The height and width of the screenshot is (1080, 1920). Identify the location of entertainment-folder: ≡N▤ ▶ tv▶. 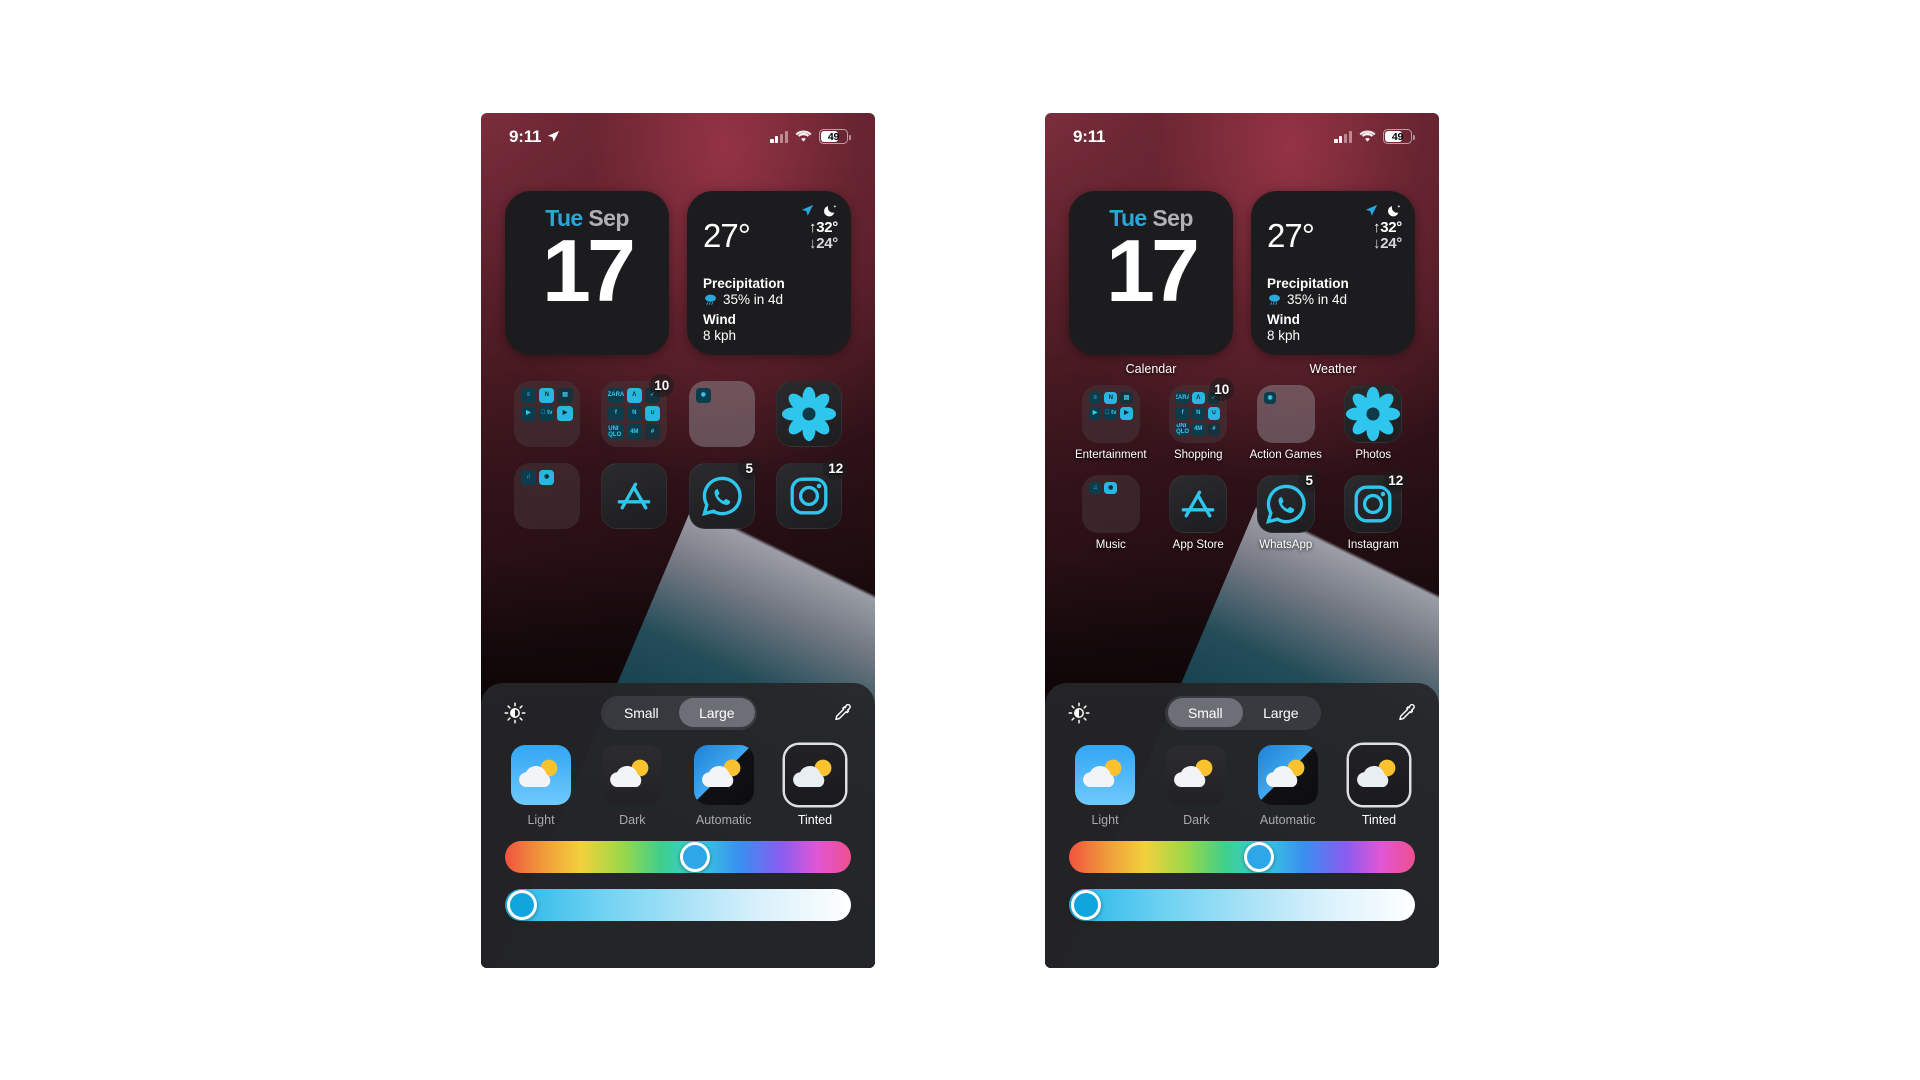
(547, 416).